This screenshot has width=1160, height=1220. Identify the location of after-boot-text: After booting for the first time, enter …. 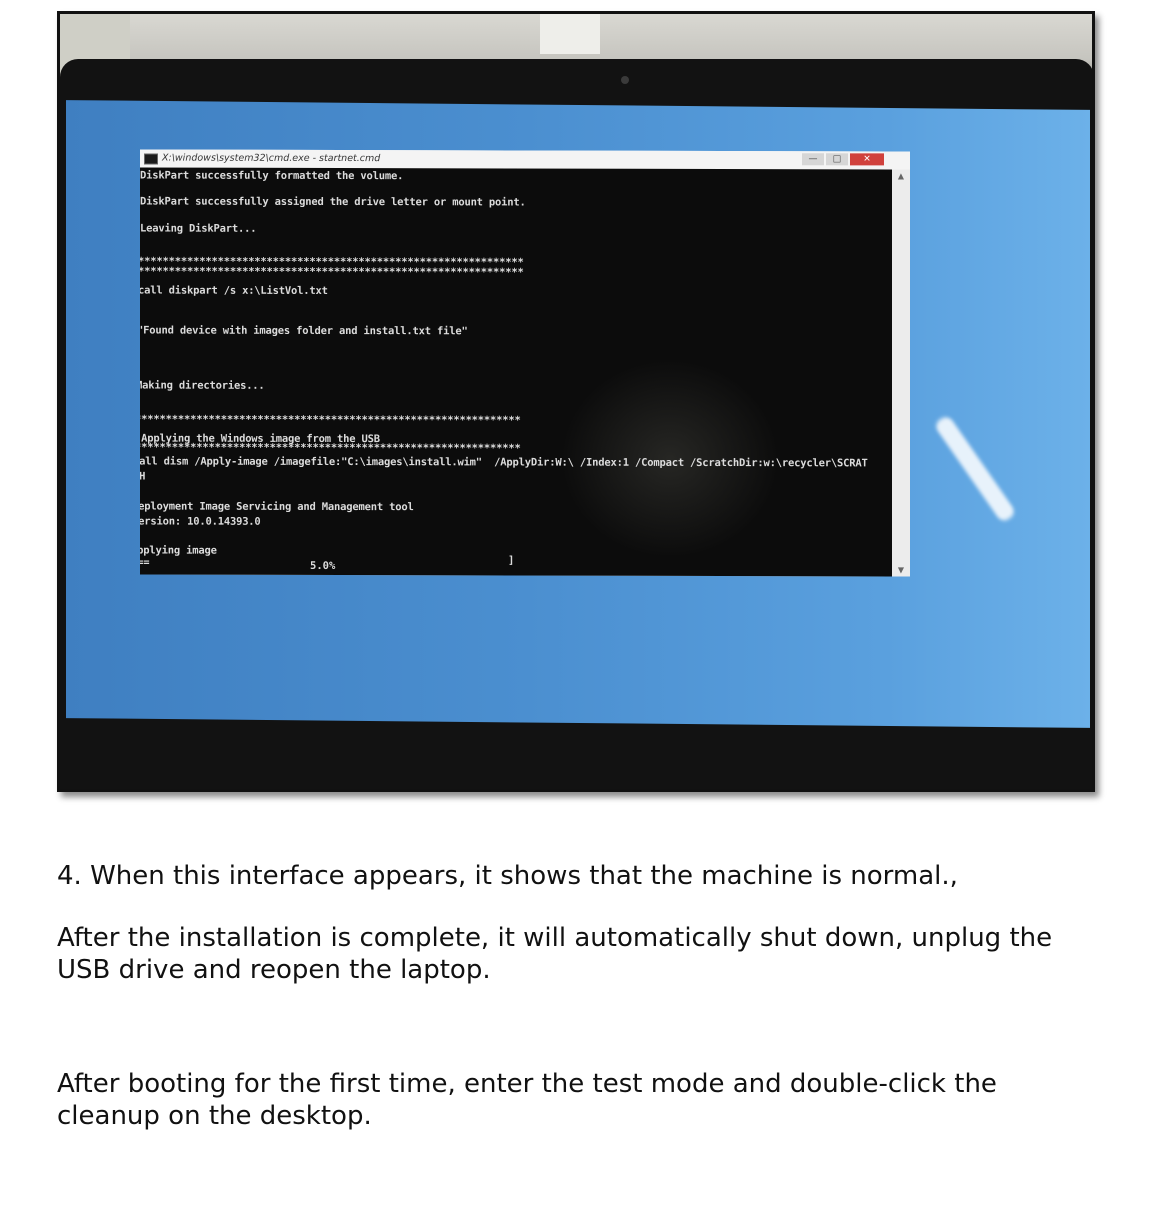
(527, 1100).